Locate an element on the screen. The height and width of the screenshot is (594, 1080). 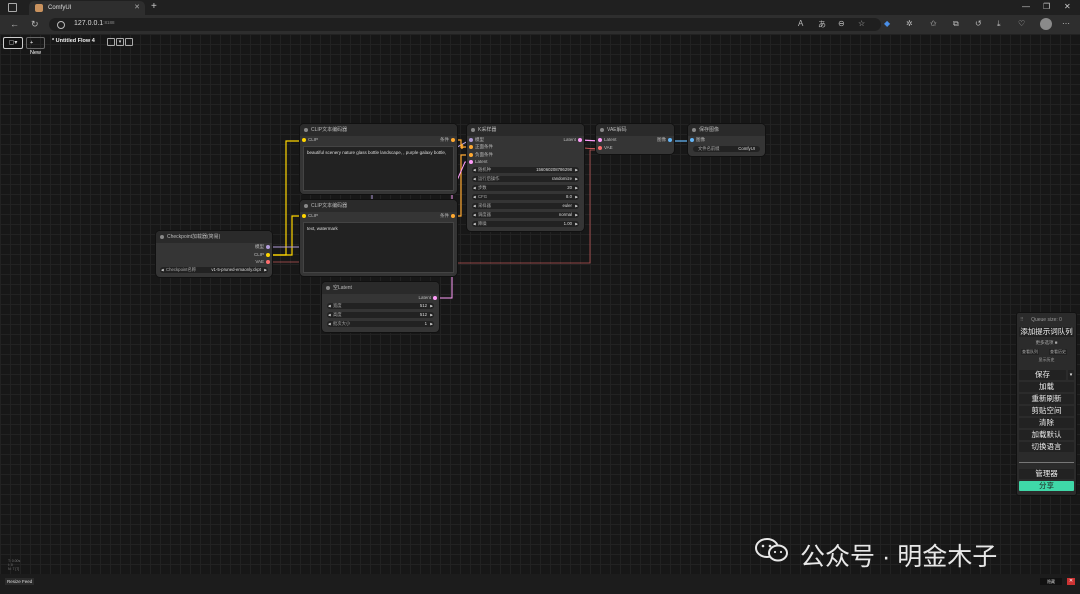
widget-value: ComfyUI is located at coordinates (746, 148).